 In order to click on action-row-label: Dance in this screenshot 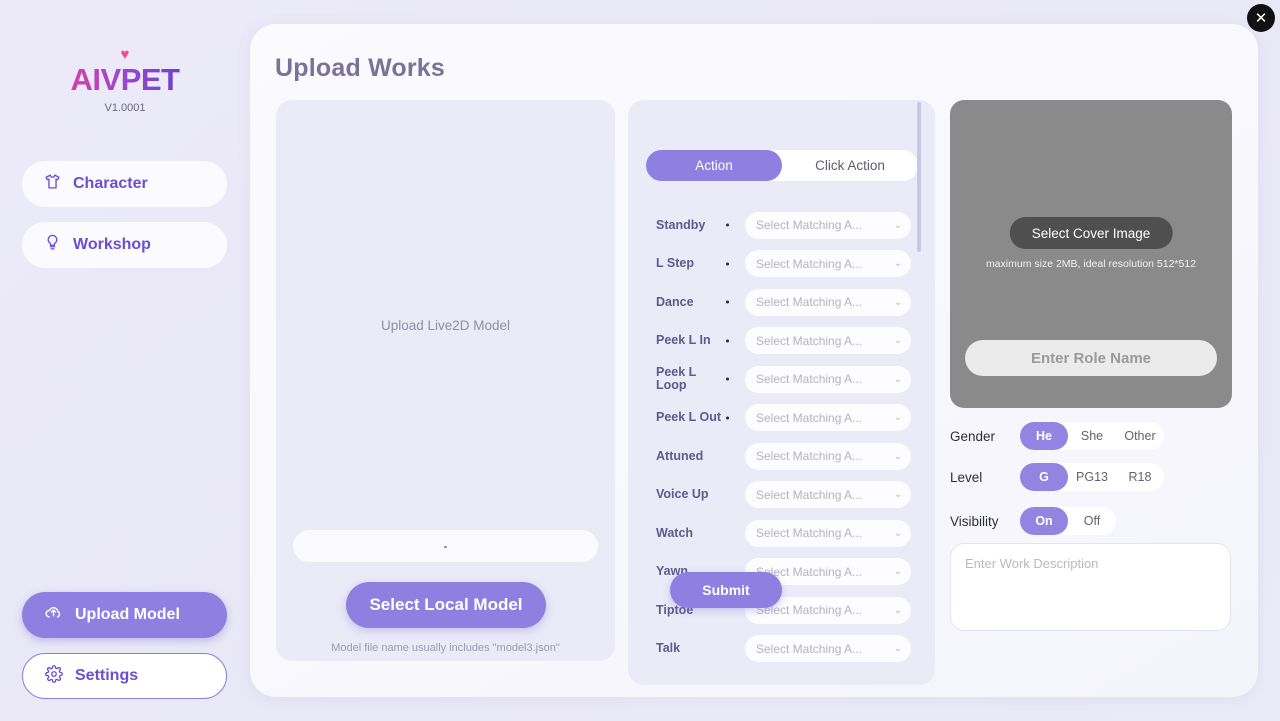, I will do `click(675, 301)`.